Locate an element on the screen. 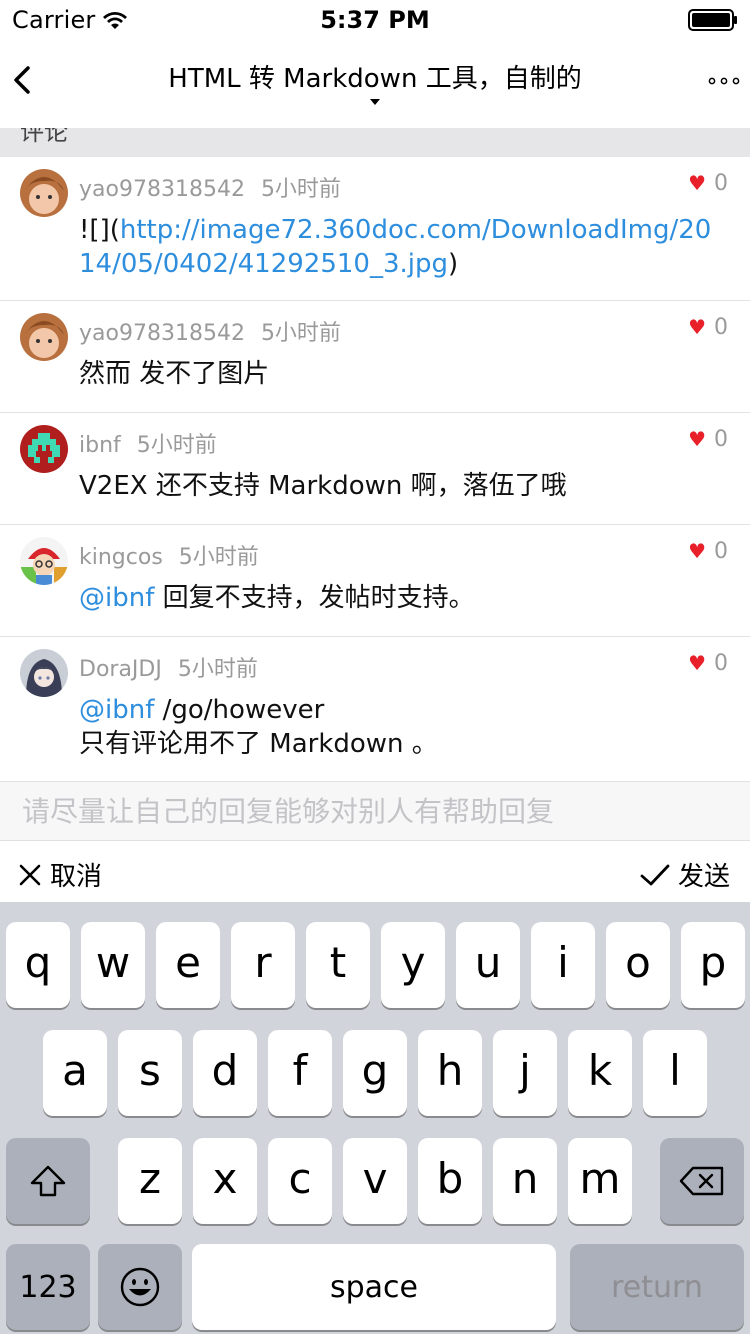  comment-item: kingcos 5小时前 ♥ 0 @ibnf 回复不支持，发帖时支持。 is located at coordinates (375, 581).